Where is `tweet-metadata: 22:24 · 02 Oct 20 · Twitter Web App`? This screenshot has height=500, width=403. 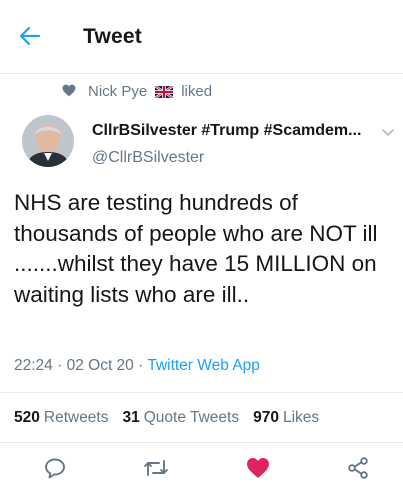
tweet-metadata: 22:24 · 02 Oct 20 · Twitter Web App is located at coordinates (137, 366).